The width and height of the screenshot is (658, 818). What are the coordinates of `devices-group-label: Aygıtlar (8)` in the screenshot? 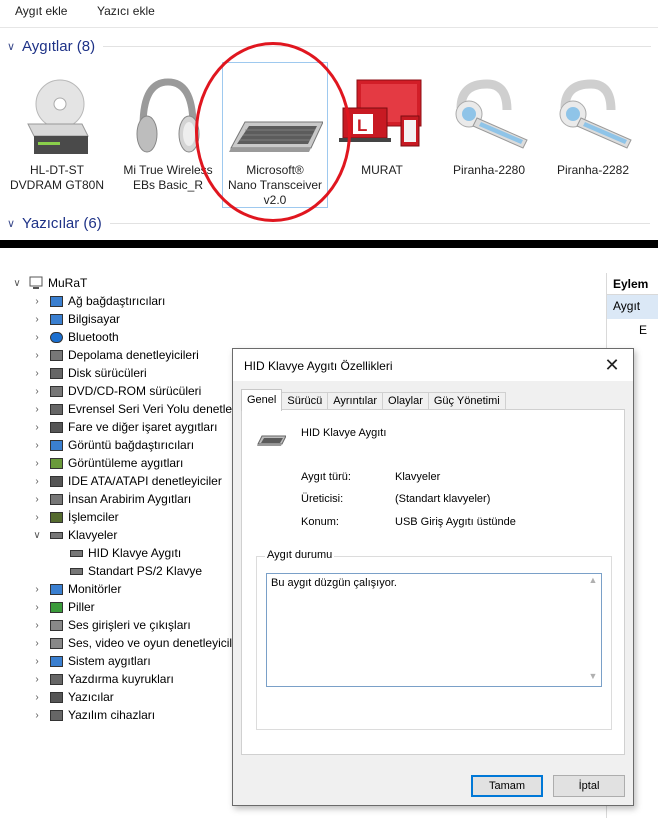 It's located at (59, 46).